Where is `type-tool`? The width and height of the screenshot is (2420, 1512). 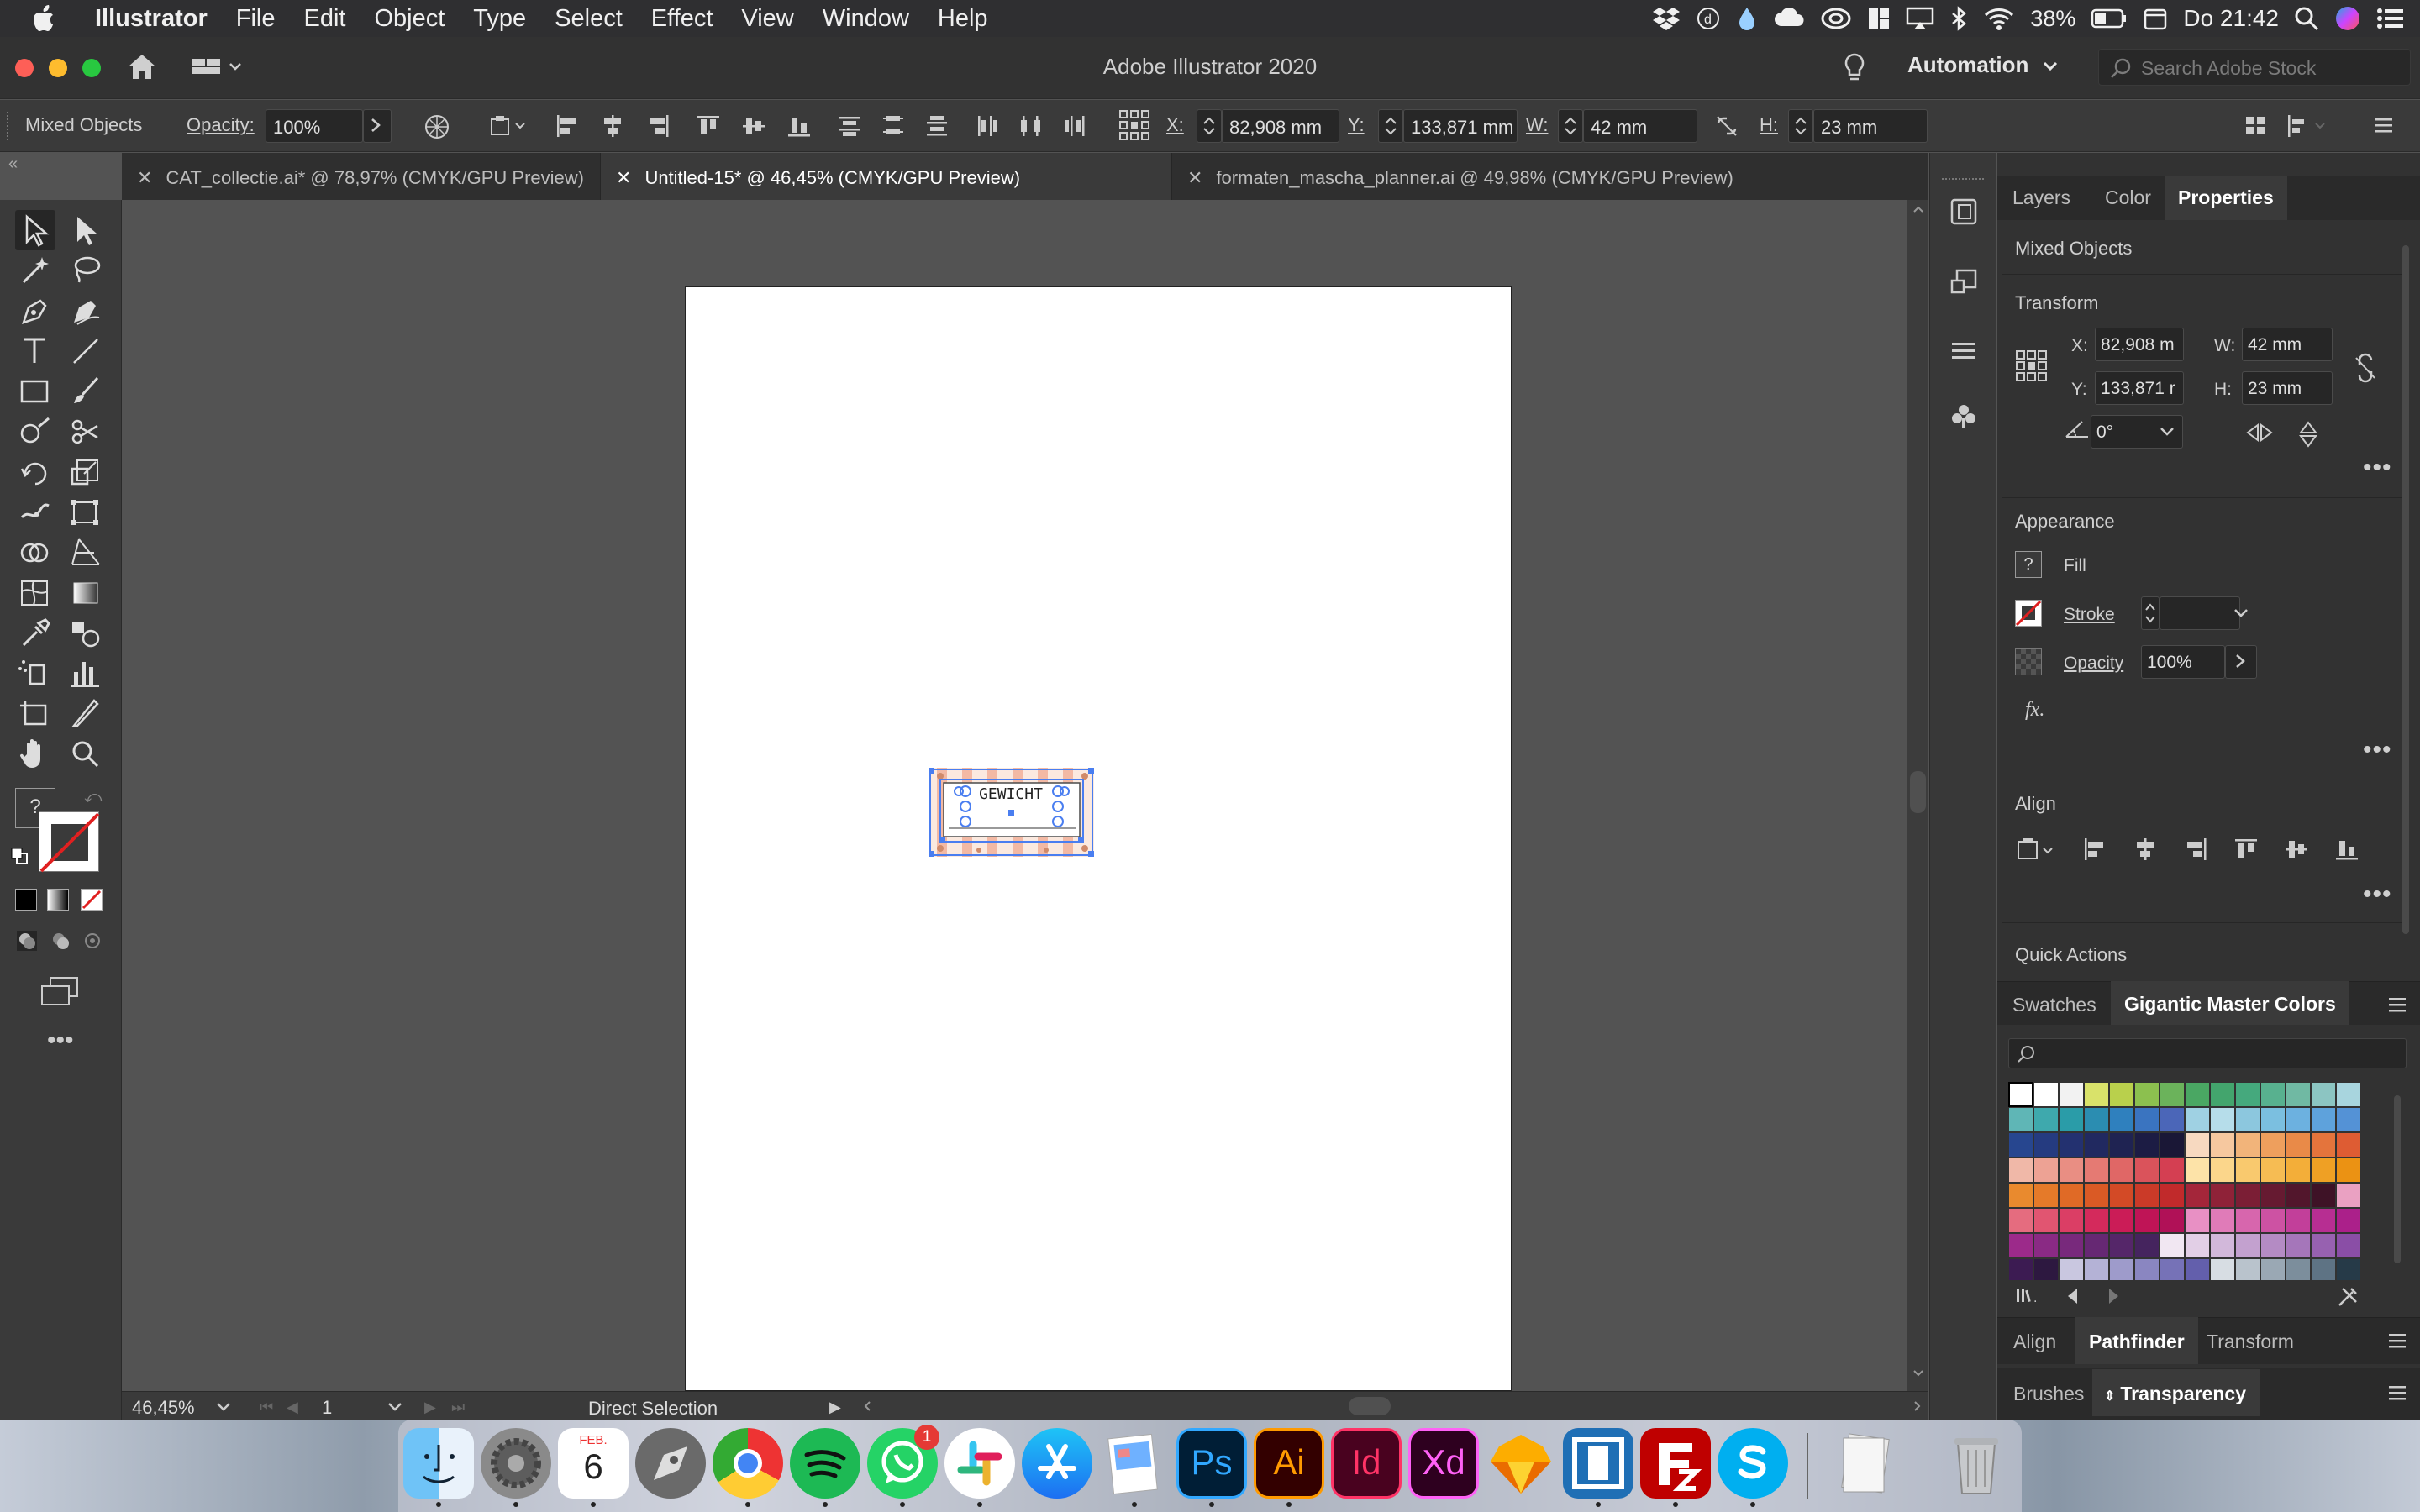 type-tool is located at coordinates (35, 351).